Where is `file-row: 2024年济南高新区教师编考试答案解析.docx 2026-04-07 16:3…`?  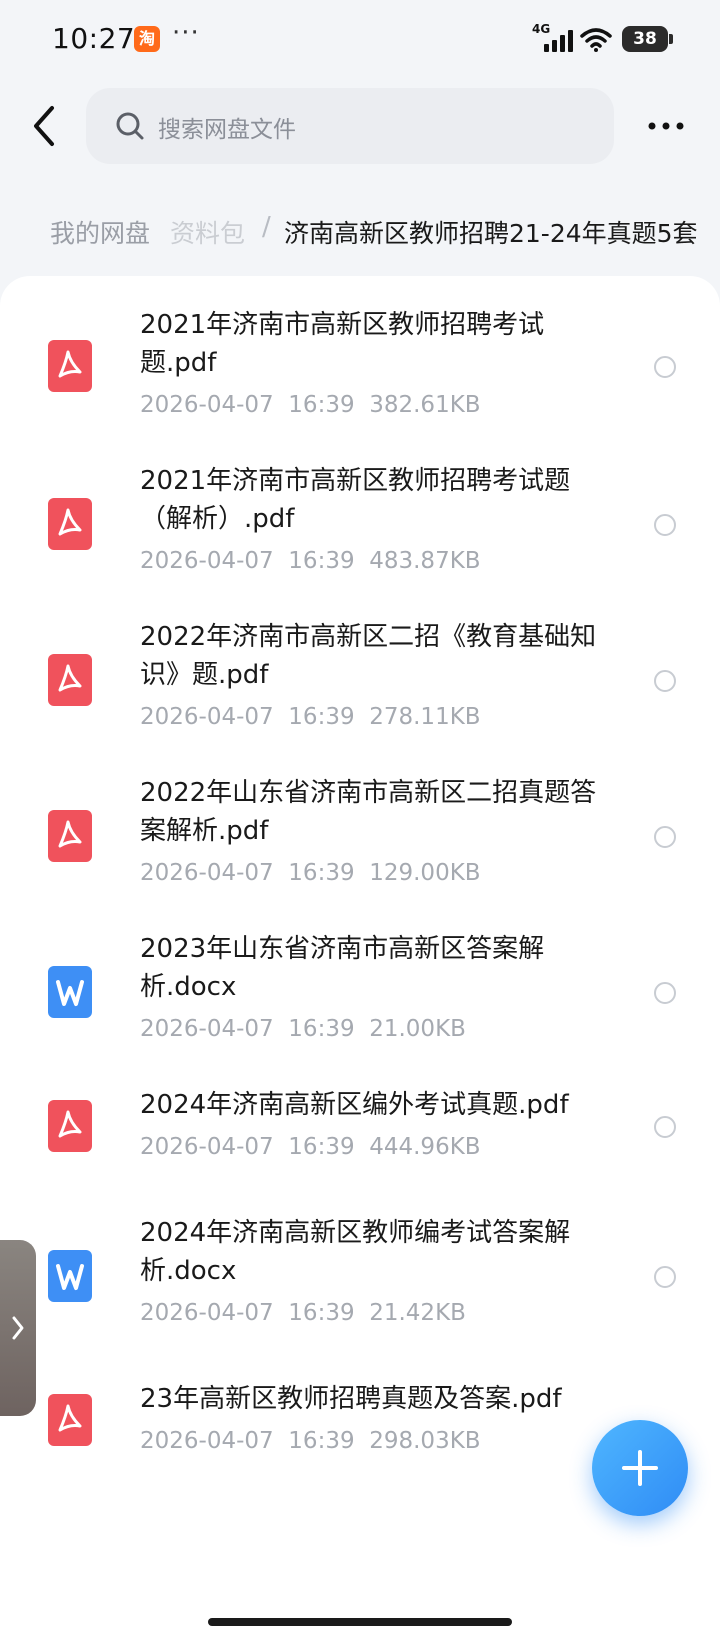 file-row: 2024年济南高新区教师编考试答案解析.docx 2026-04-07 16:3… is located at coordinates (360, 1284).